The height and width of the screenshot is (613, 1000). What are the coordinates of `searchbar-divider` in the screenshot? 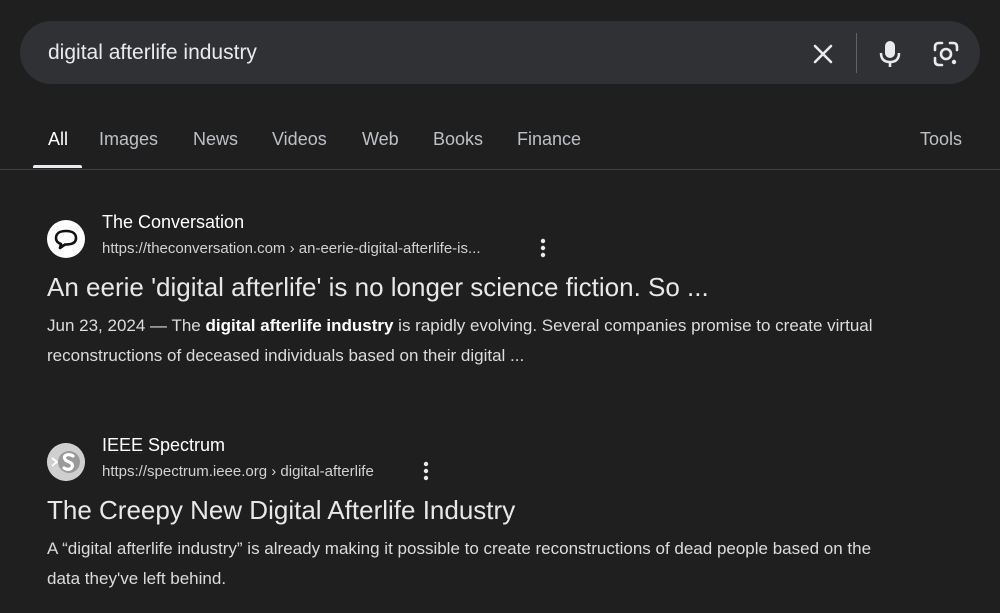 It's located at (856, 53).